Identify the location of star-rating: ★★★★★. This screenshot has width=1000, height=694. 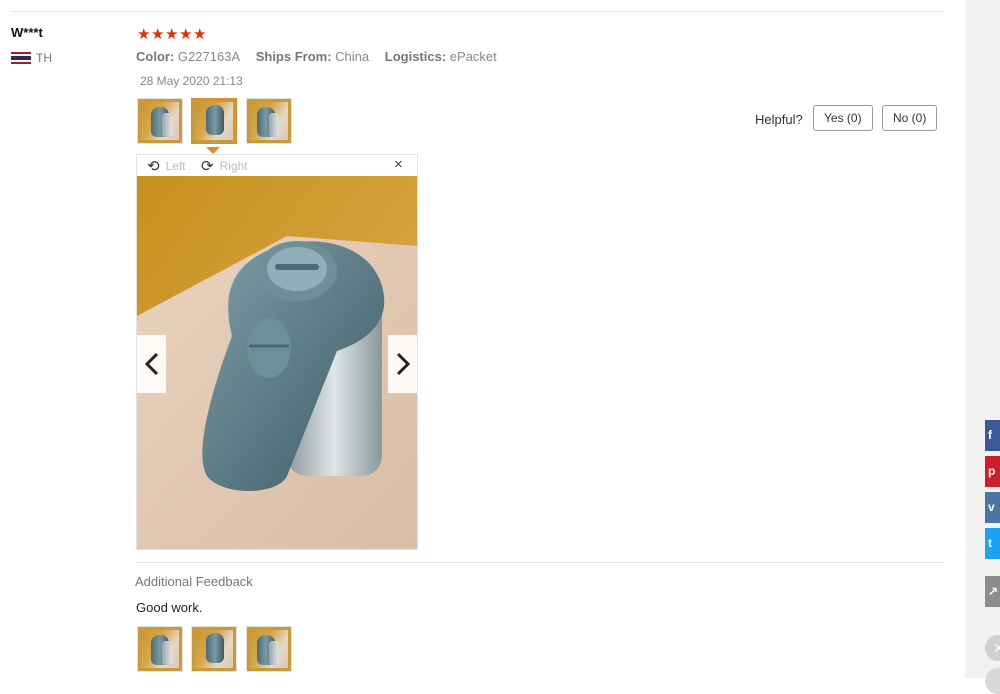
(172, 34).